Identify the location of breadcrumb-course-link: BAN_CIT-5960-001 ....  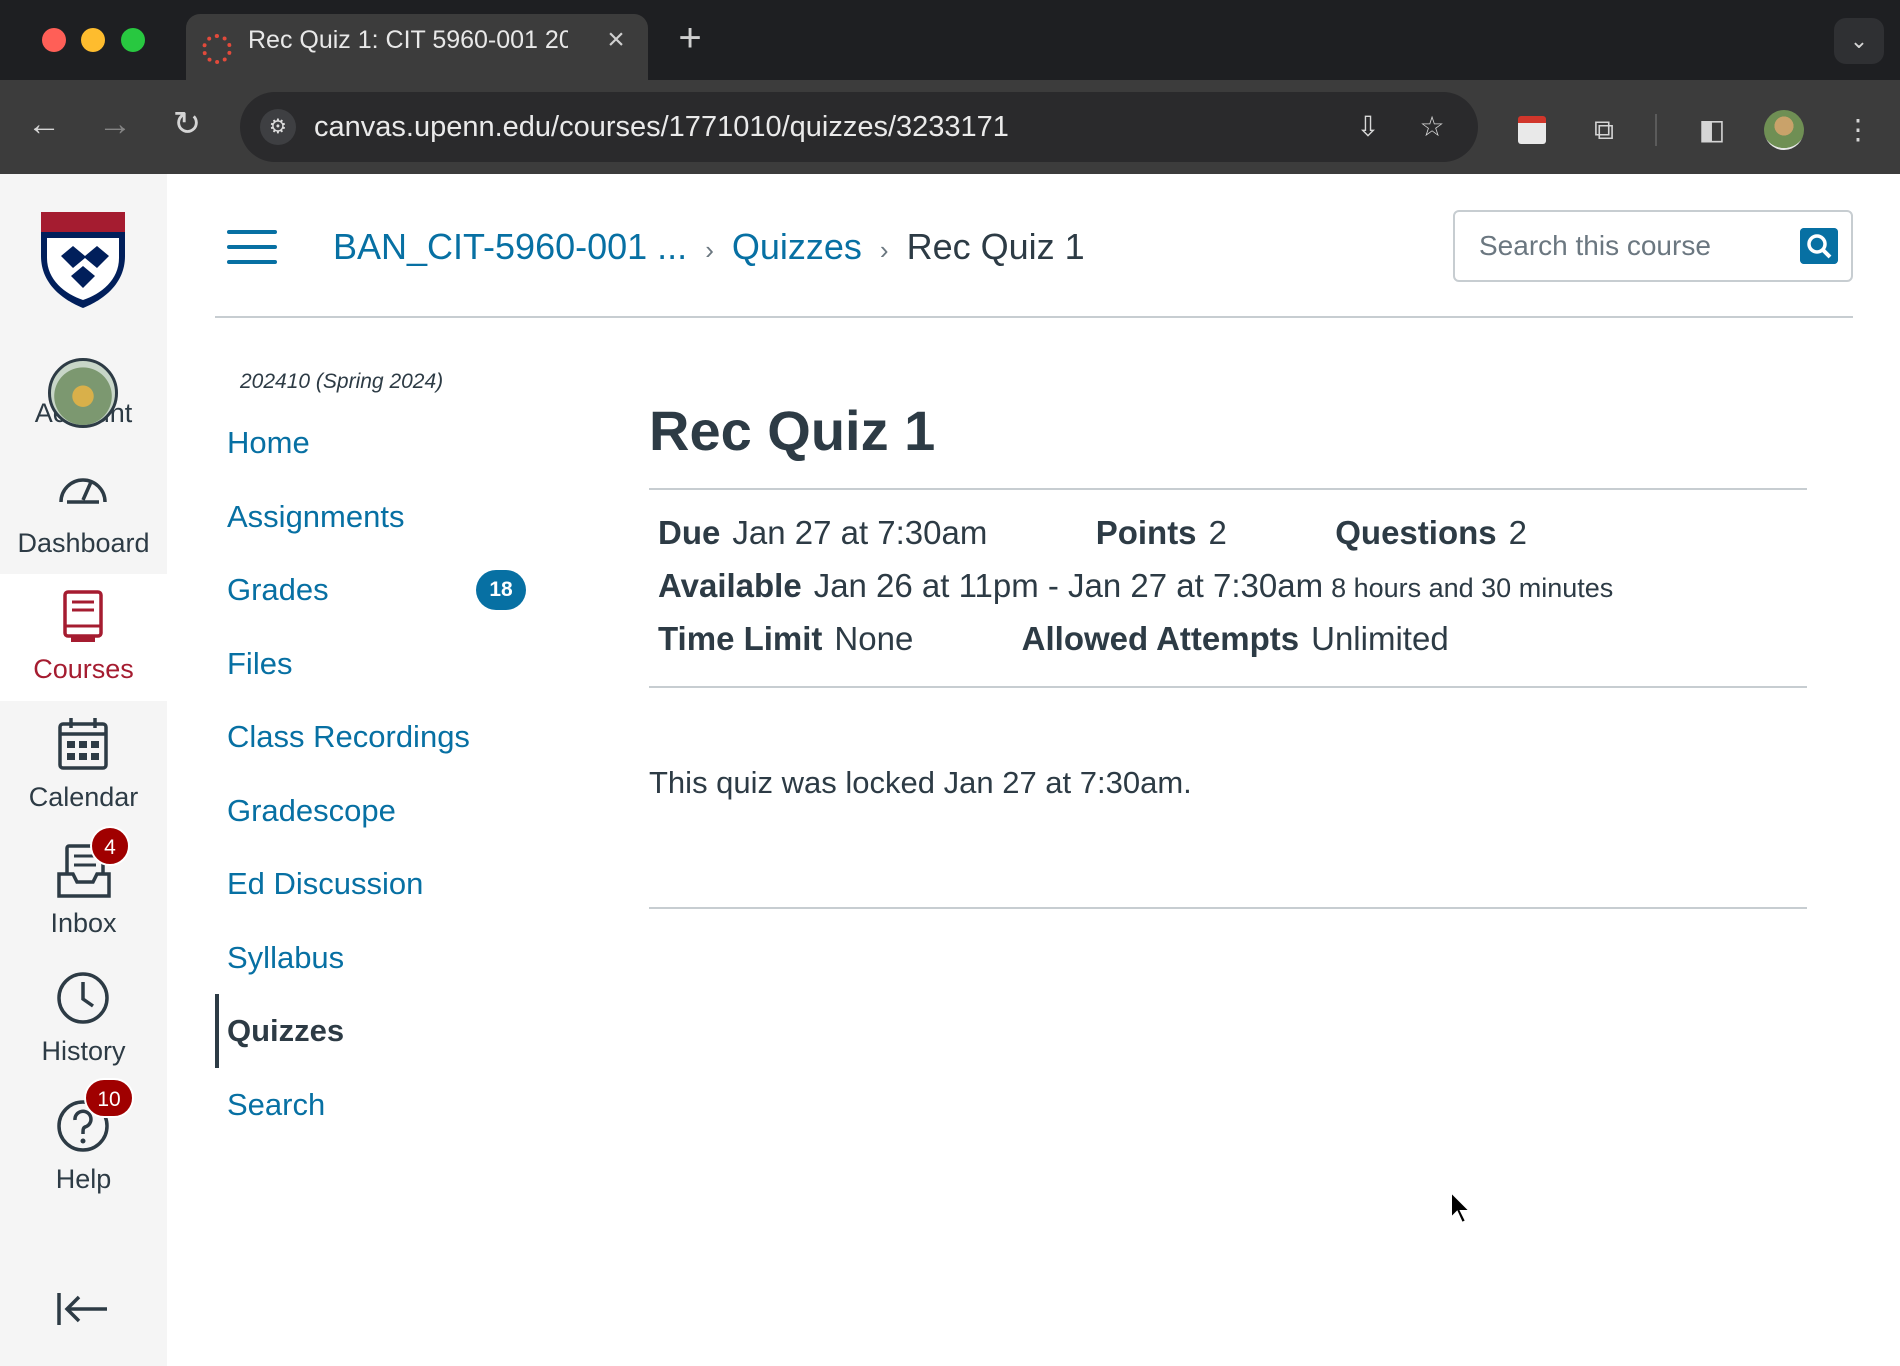
(510, 246).